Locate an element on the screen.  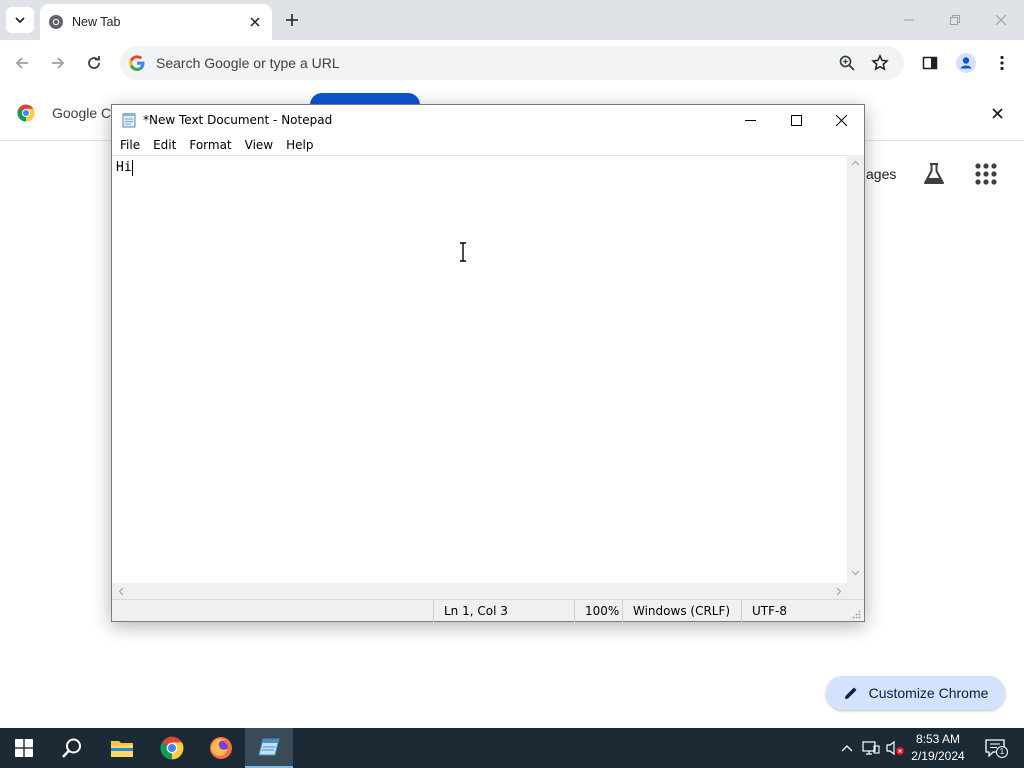
tab-close-button is located at coordinates (255, 22).